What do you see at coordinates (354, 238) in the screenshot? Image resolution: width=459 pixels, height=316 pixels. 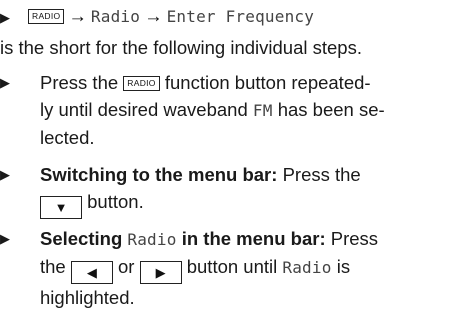 I see `step-text: Press` at bounding box center [354, 238].